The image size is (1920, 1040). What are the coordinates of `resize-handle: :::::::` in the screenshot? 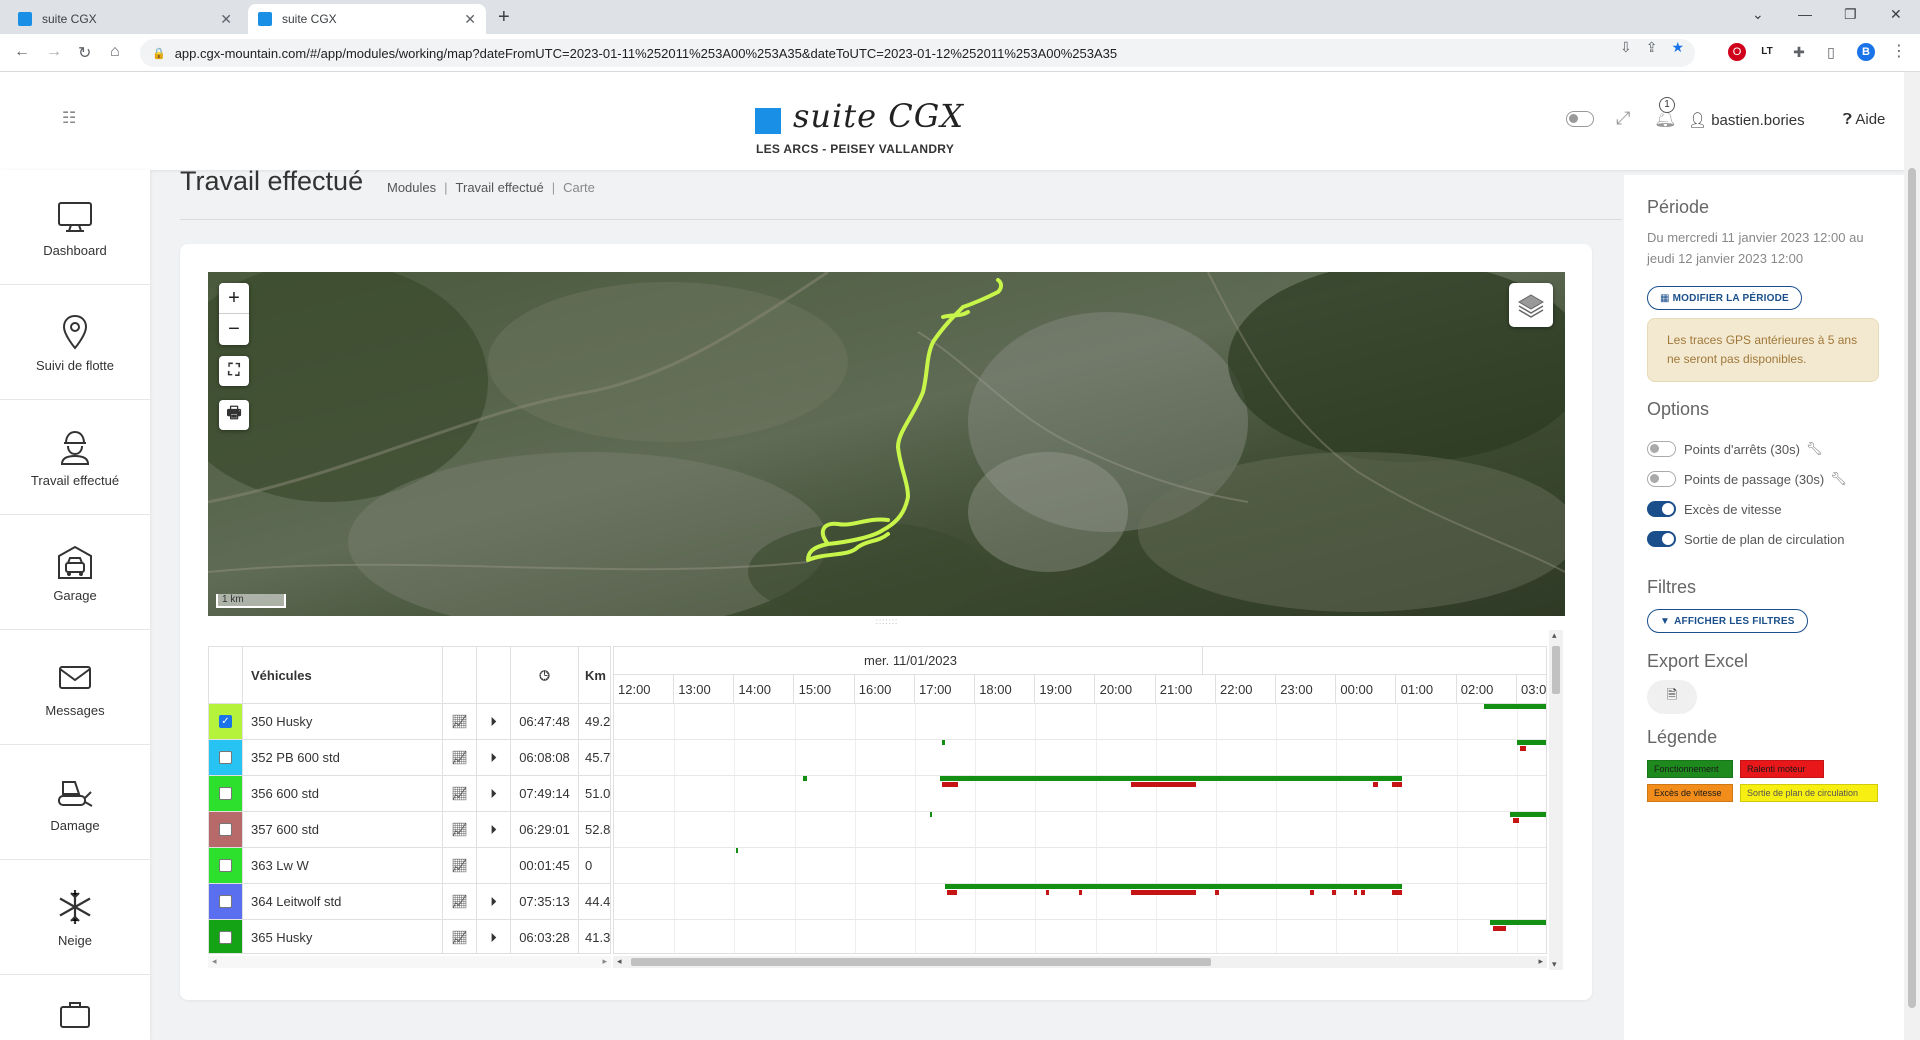 It's located at (887, 622).